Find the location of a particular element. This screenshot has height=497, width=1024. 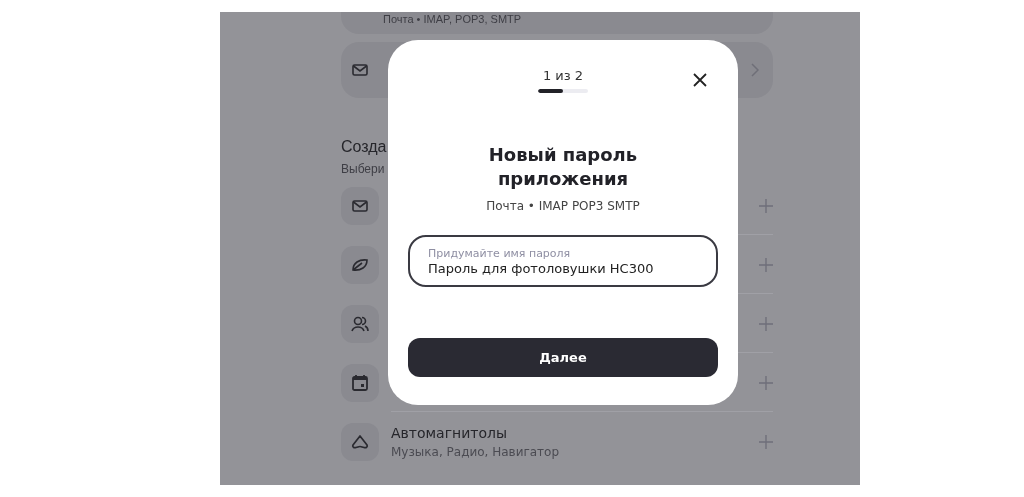

card-subtitle: Почта • IMAP, POP3, SMTP is located at coordinates (452, 19).